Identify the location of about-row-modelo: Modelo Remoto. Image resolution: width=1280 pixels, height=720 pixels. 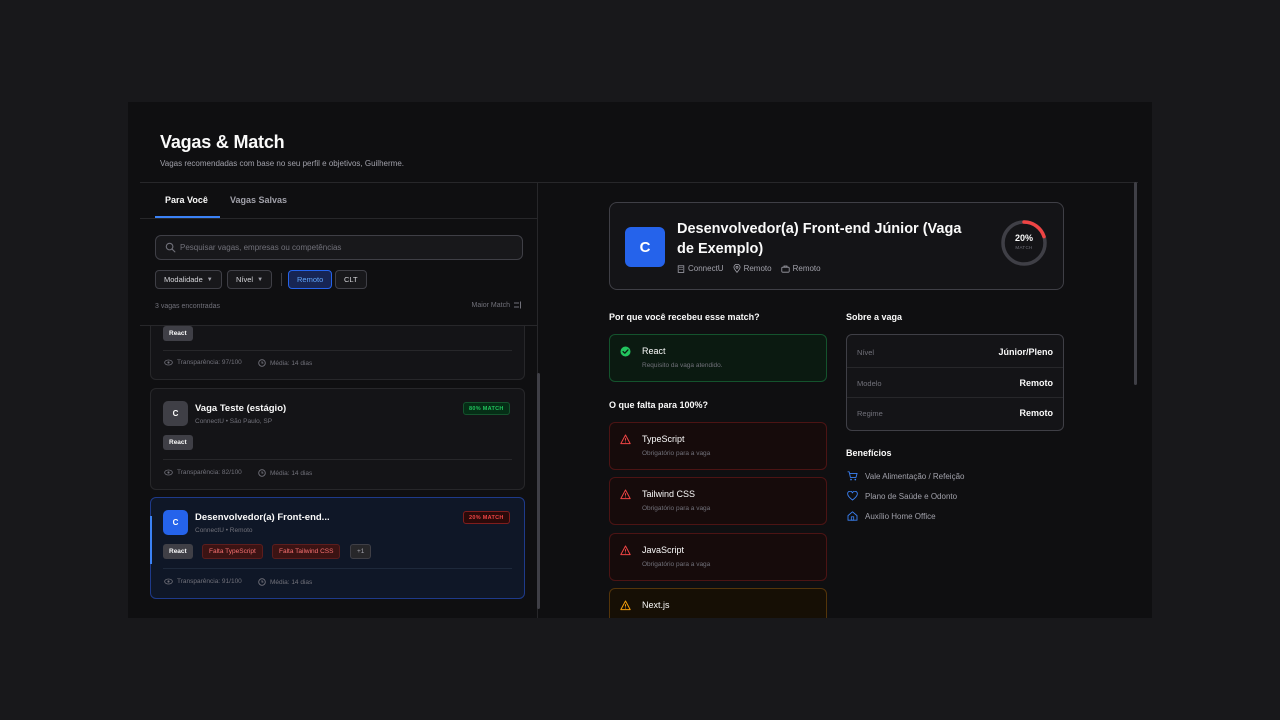
(955, 382).